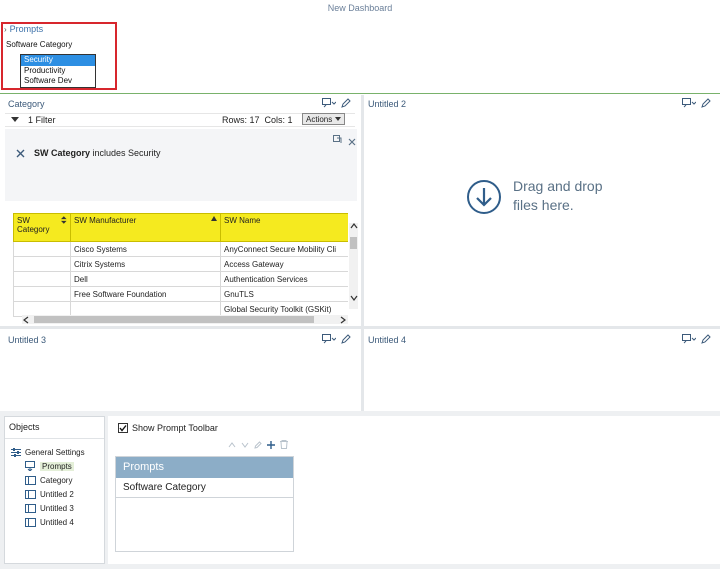 The width and height of the screenshot is (720, 569). What do you see at coordinates (39, 44) in the screenshot?
I see `software-category-label: Software Category` at bounding box center [39, 44].